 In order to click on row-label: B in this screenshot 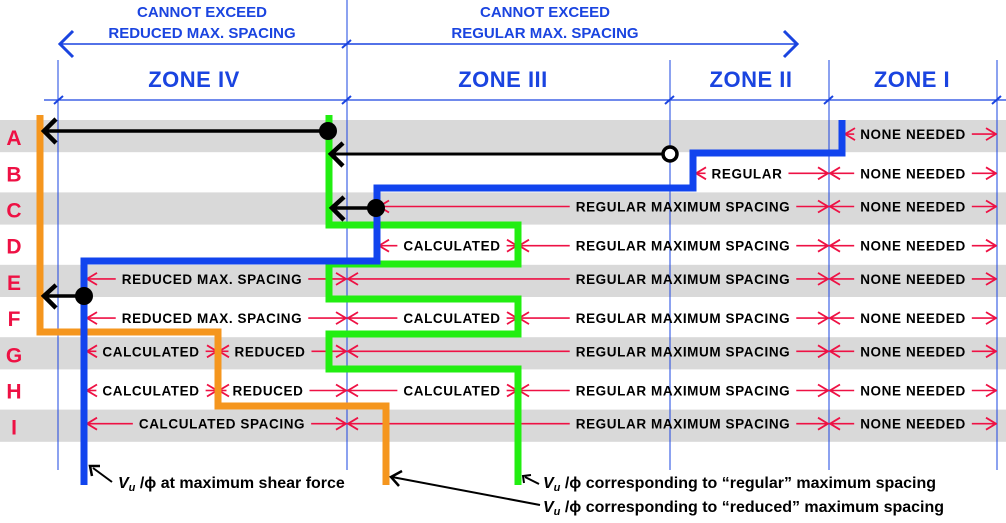, I will do `click(13, 174)`.